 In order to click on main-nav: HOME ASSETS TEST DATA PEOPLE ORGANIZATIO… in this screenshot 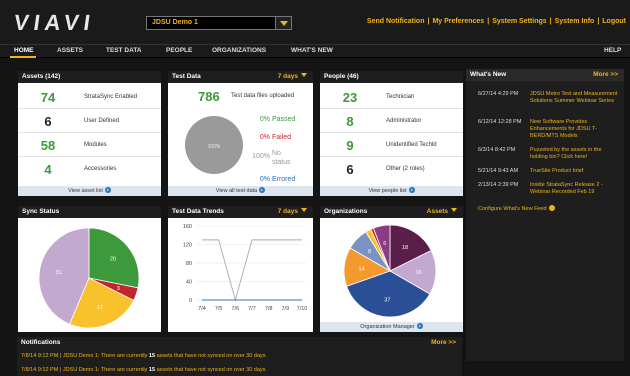, I will do `click(315, 51)`.